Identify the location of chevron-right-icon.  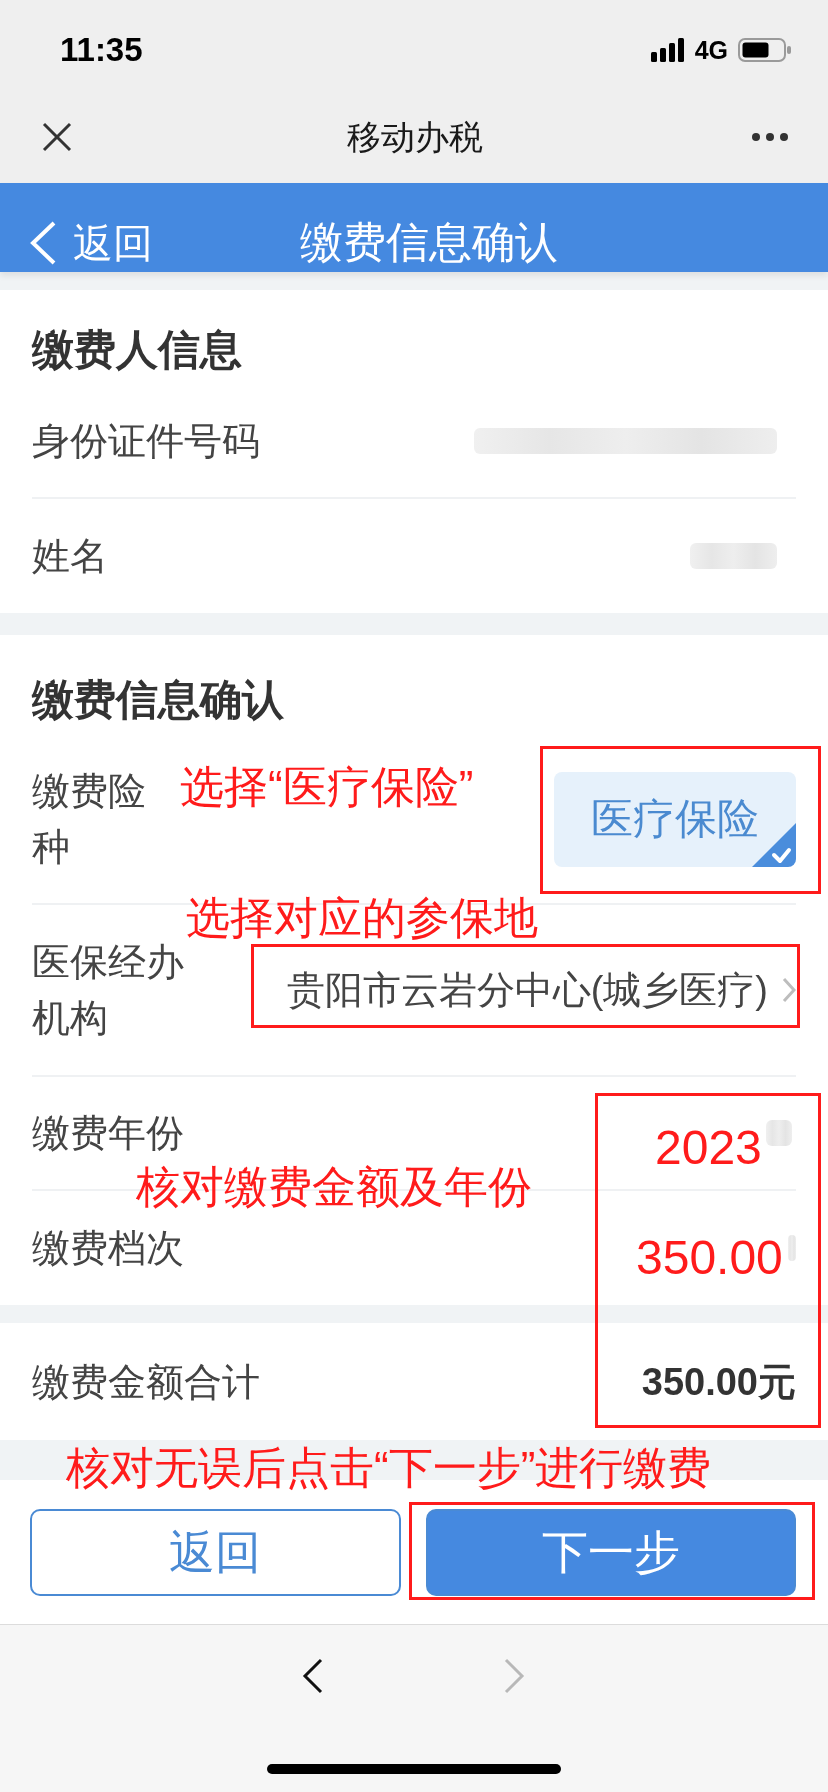
(789, 990).